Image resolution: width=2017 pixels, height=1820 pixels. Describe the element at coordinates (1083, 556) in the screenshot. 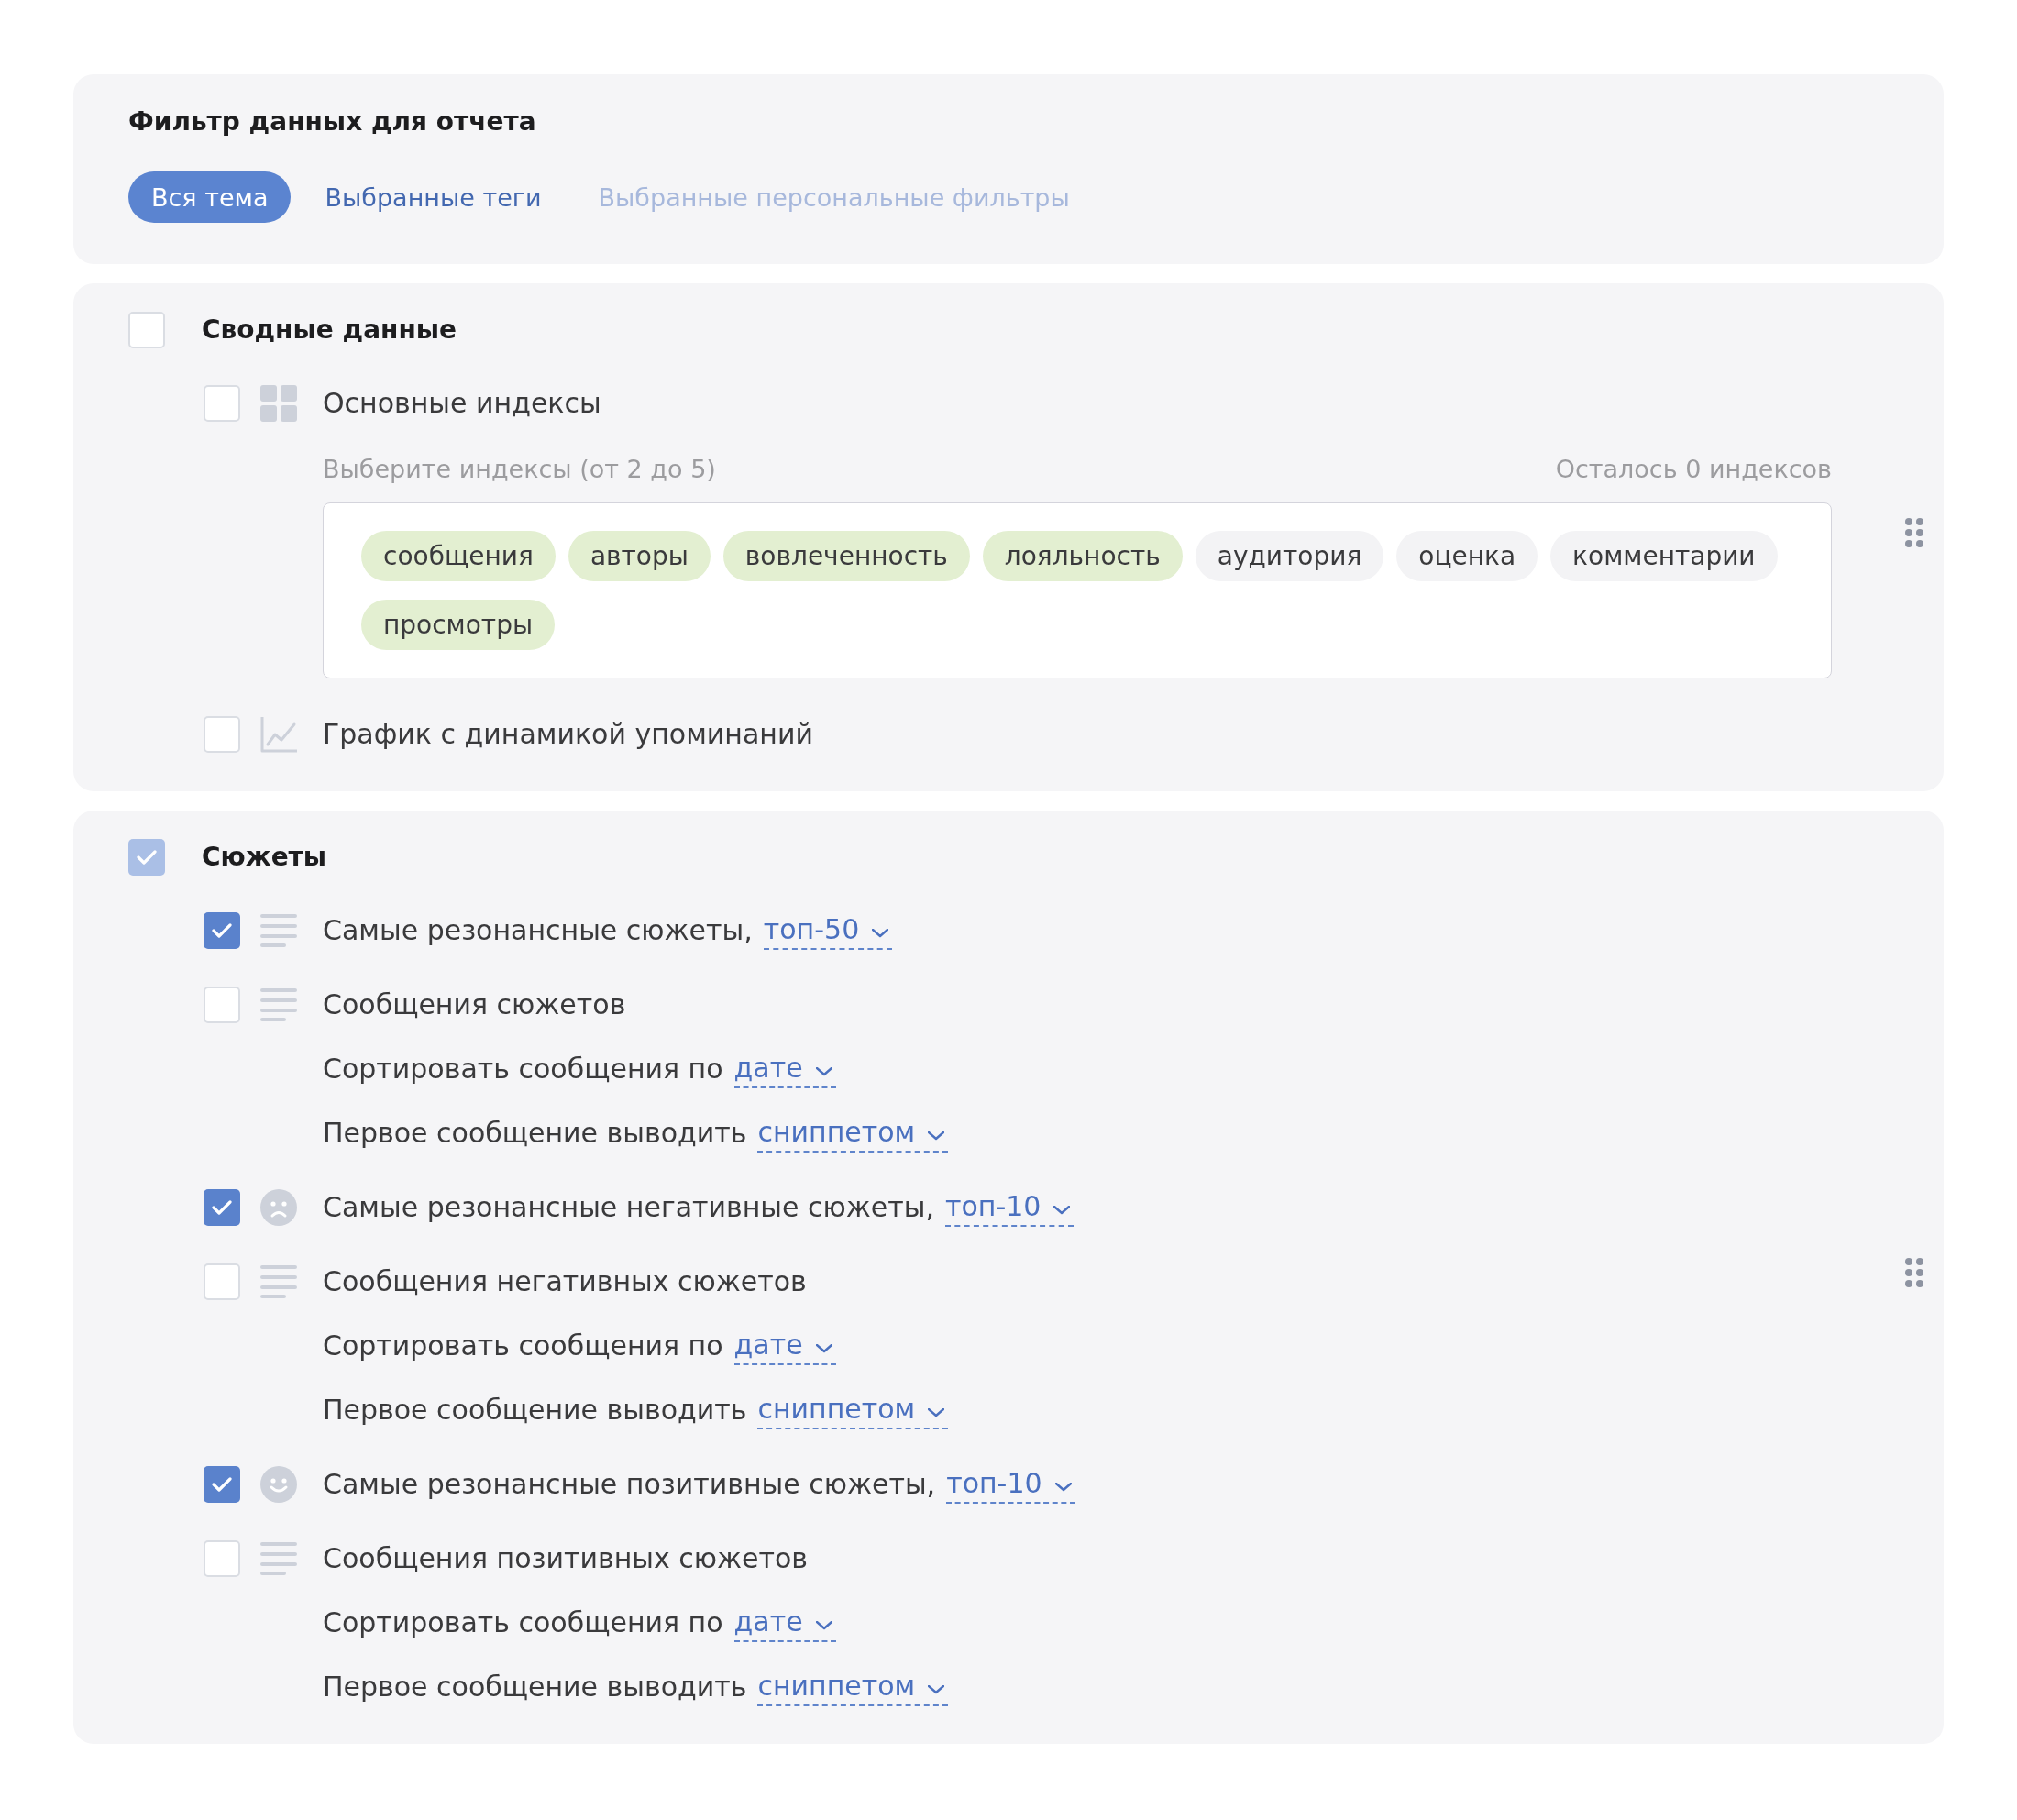

I see `index-tag: лояльность` at that location.